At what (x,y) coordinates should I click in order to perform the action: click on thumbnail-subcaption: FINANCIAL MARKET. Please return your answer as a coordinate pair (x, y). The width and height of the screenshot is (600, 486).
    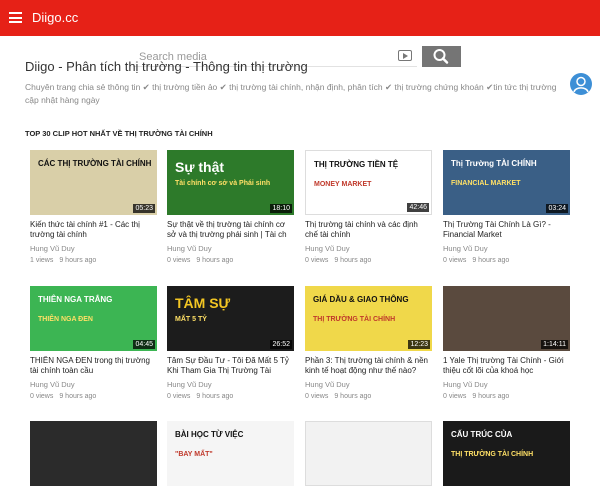
    Looking at the image, I should click on (486, 183).